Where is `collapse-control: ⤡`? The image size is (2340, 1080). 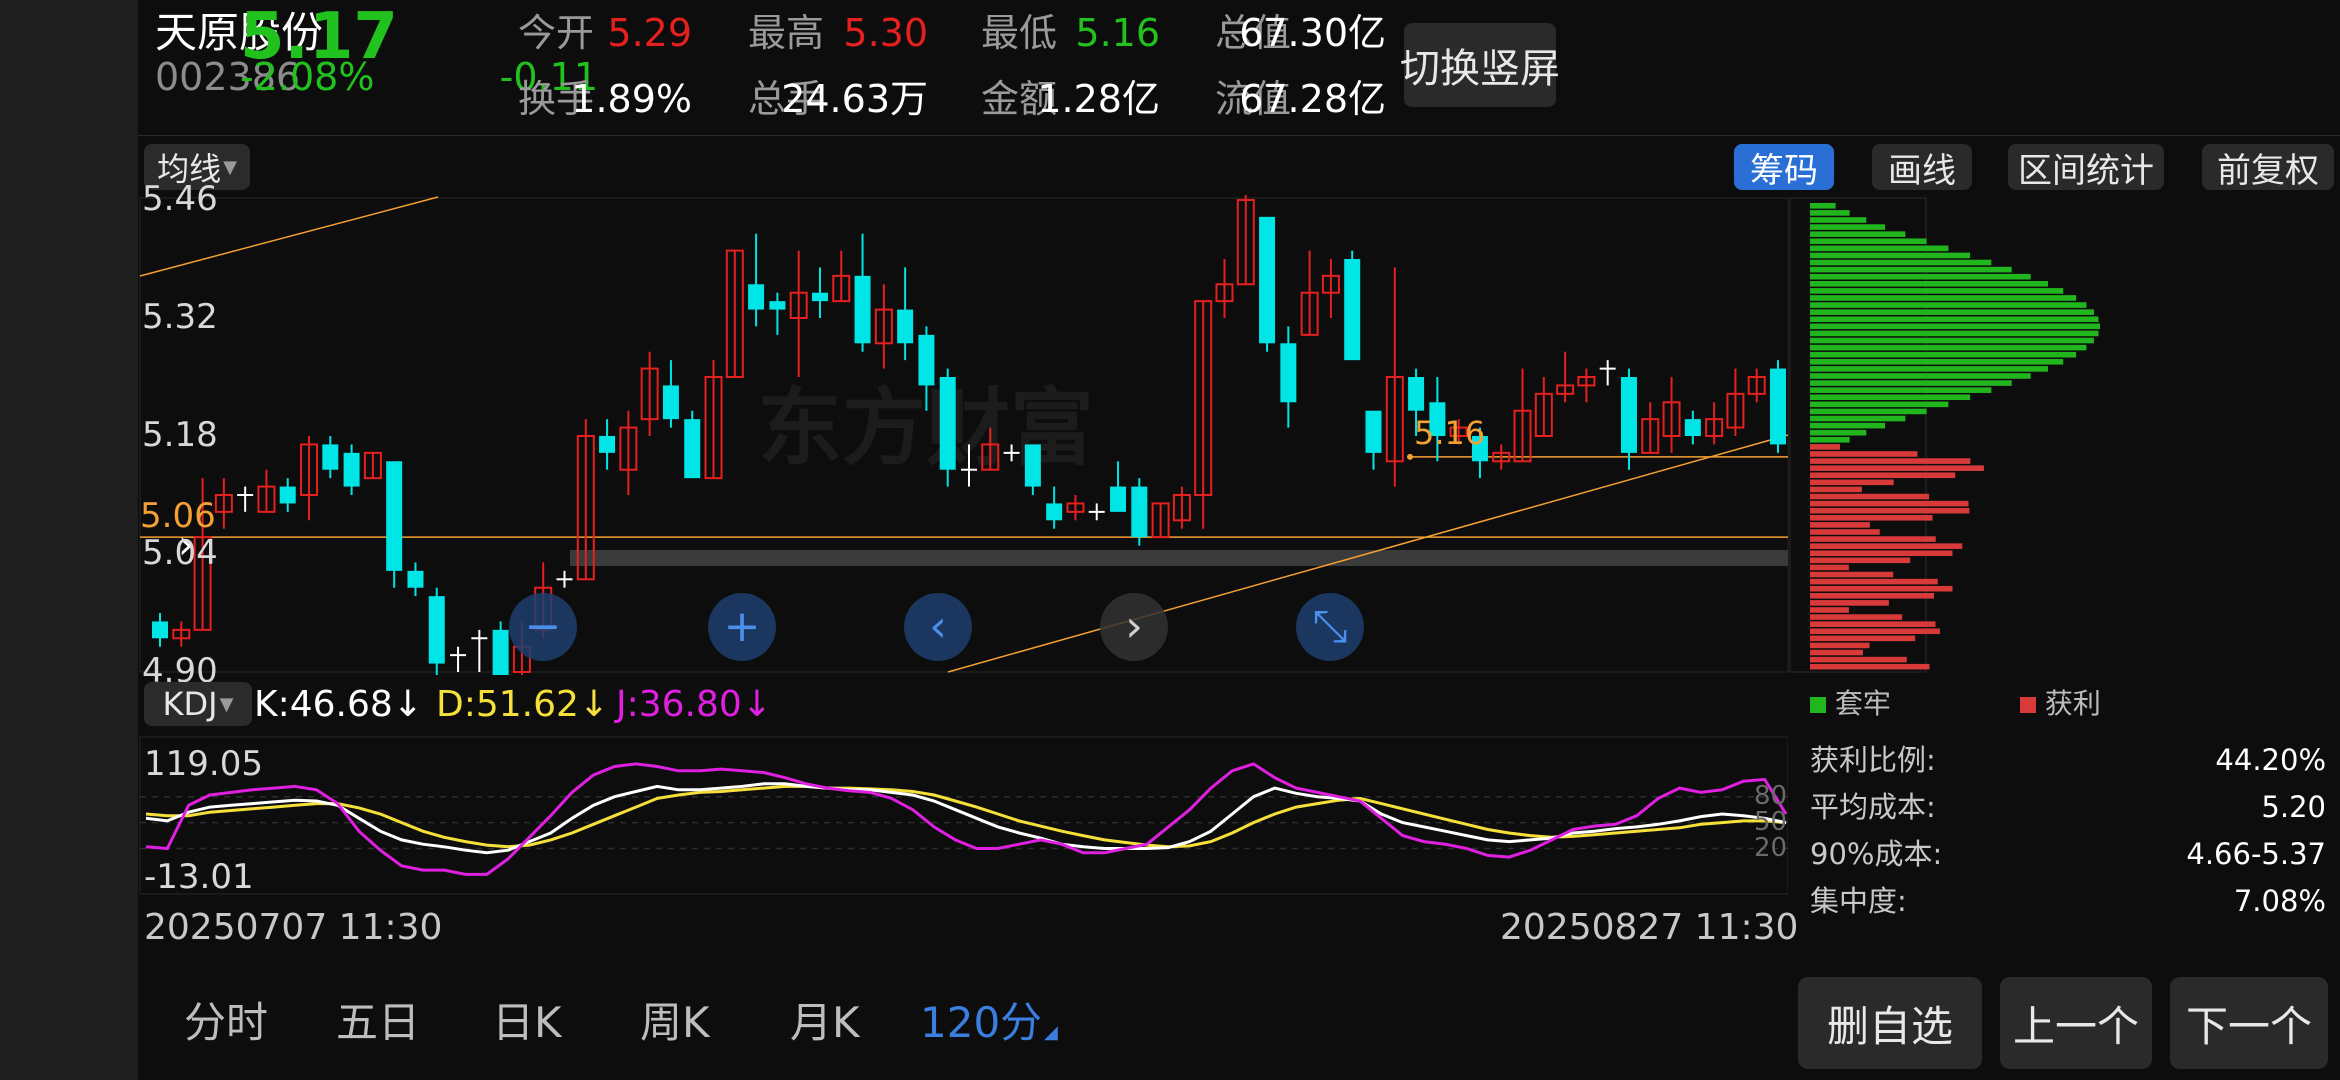 collapse-control: ⤡ is located at coordinates (1330, 627).